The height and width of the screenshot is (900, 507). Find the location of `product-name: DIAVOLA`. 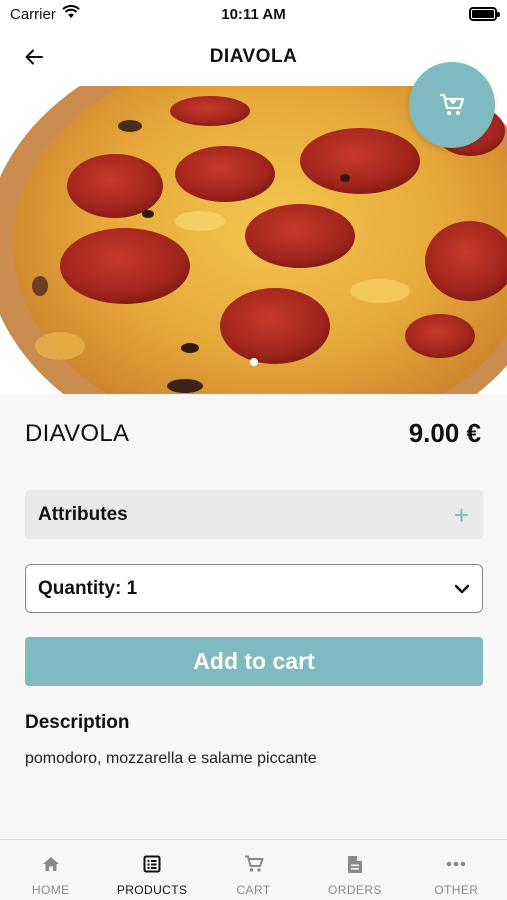

product-name: DIAVOLA is located at coordinates (77, 433).